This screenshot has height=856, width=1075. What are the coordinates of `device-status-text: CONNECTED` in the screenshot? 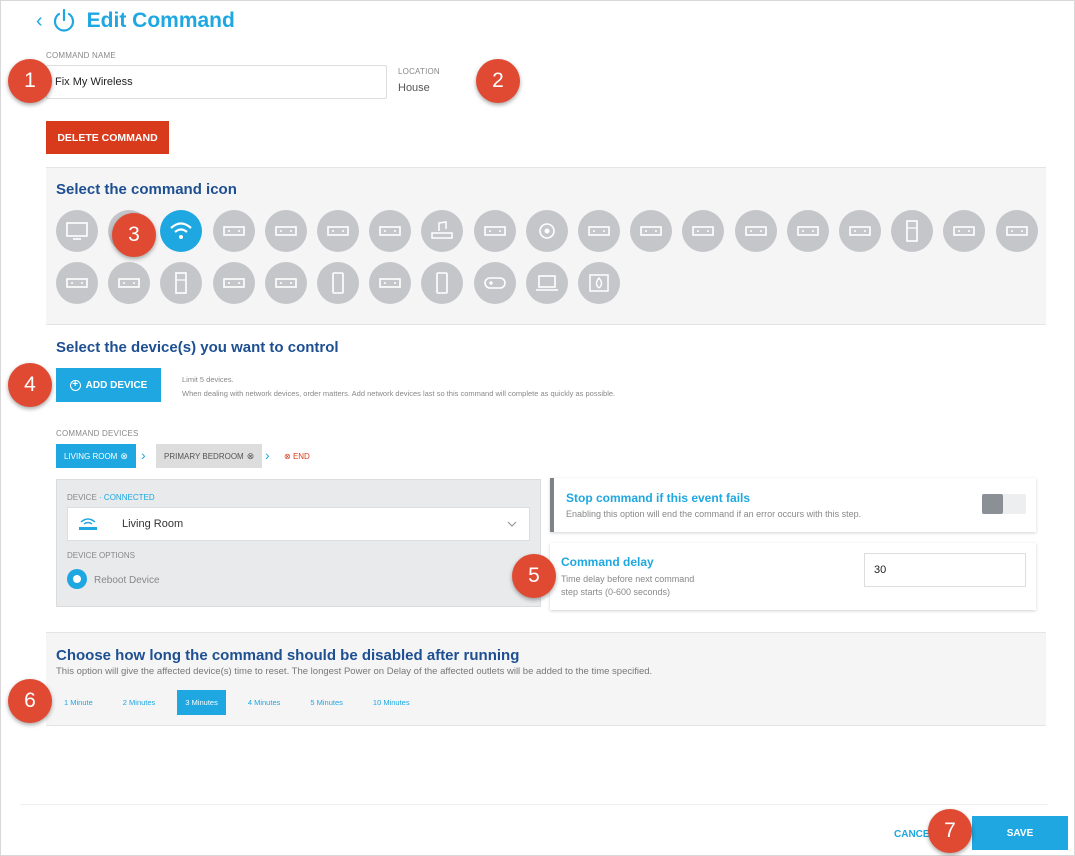 It's located at (129, 497).